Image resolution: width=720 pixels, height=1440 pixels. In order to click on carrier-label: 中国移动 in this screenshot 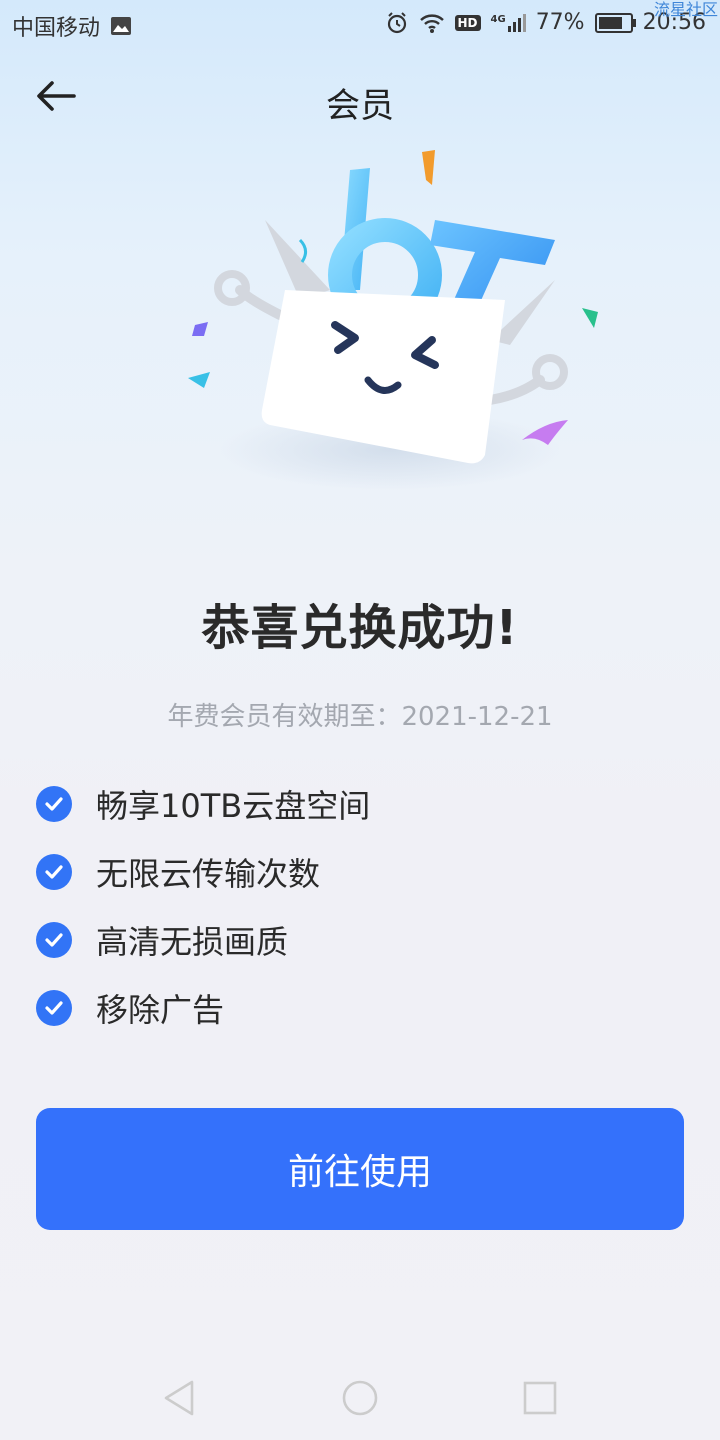, I will do `click(56, 28)`.